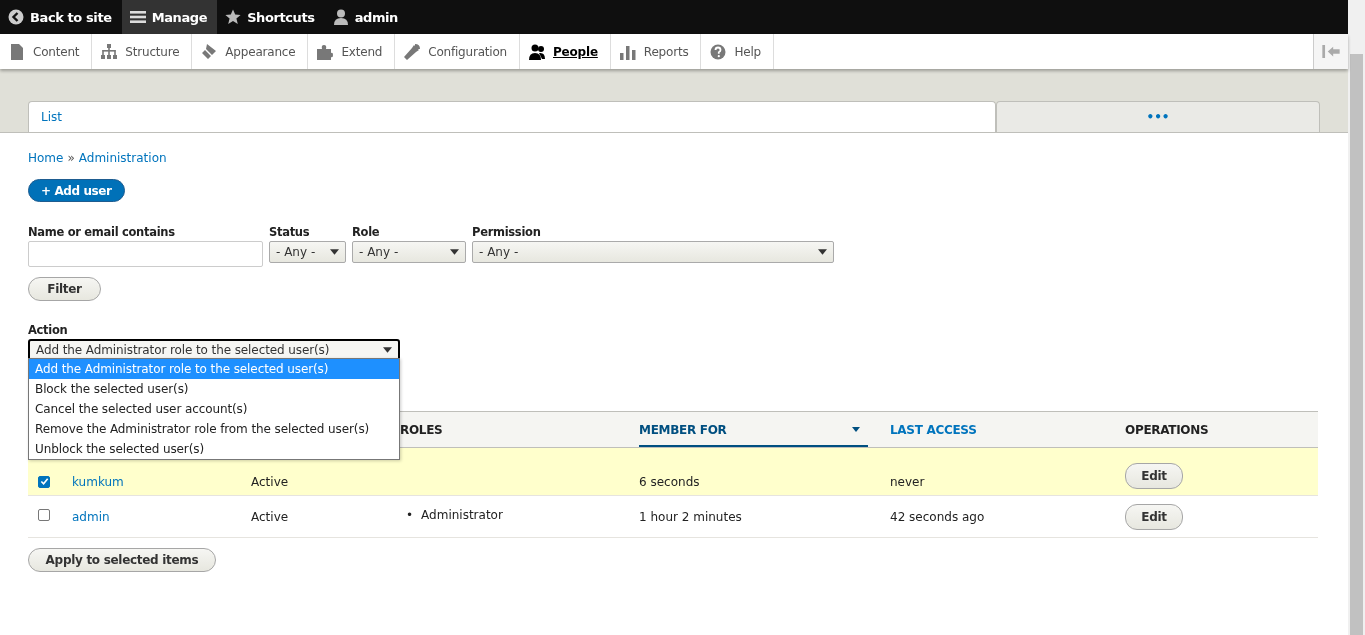 This screenshot has height=635, width=1365. Describe the element at coordinates (1158, 116) in the screenshot. I see `tab: •••` at that location.